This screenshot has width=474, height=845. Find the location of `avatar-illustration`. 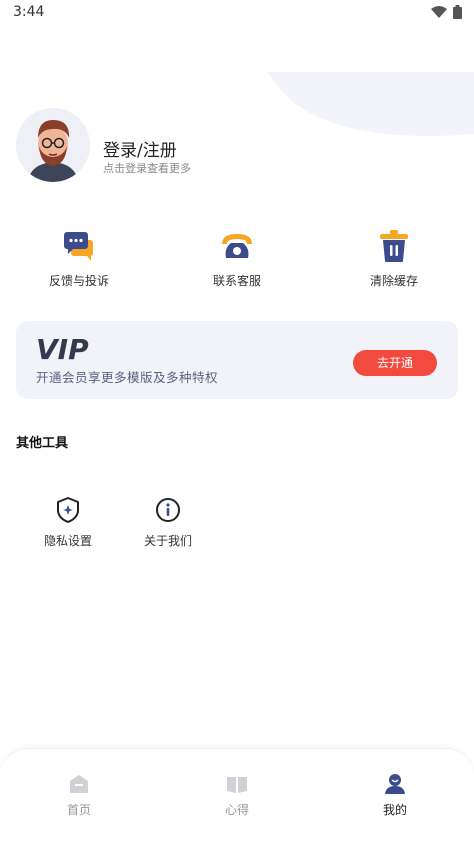

avatar-illustration is located at coordinates (53, 145).